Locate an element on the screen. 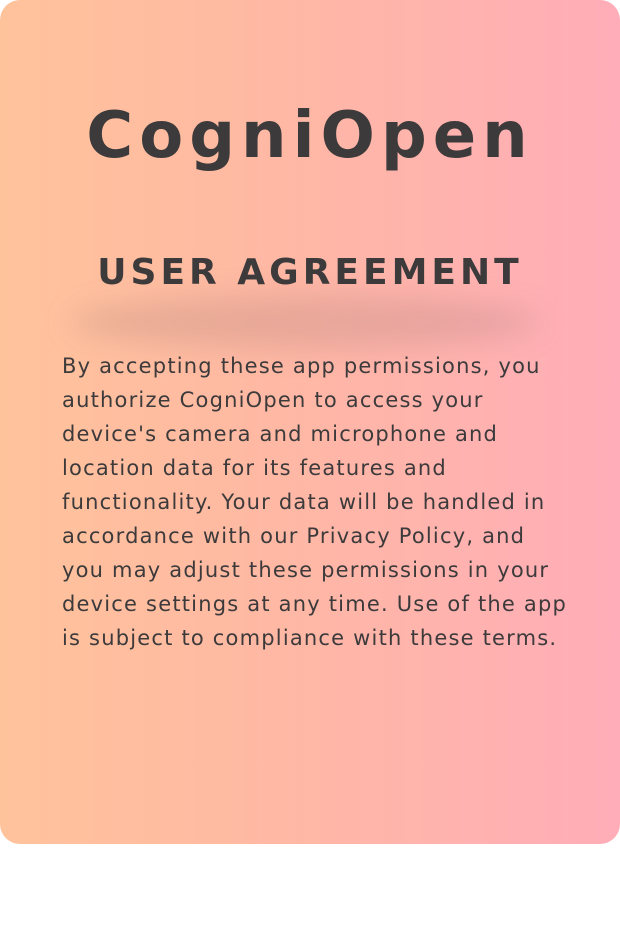  agreement-heading: USER AGREEMENT is located at coordinates (310, 272).